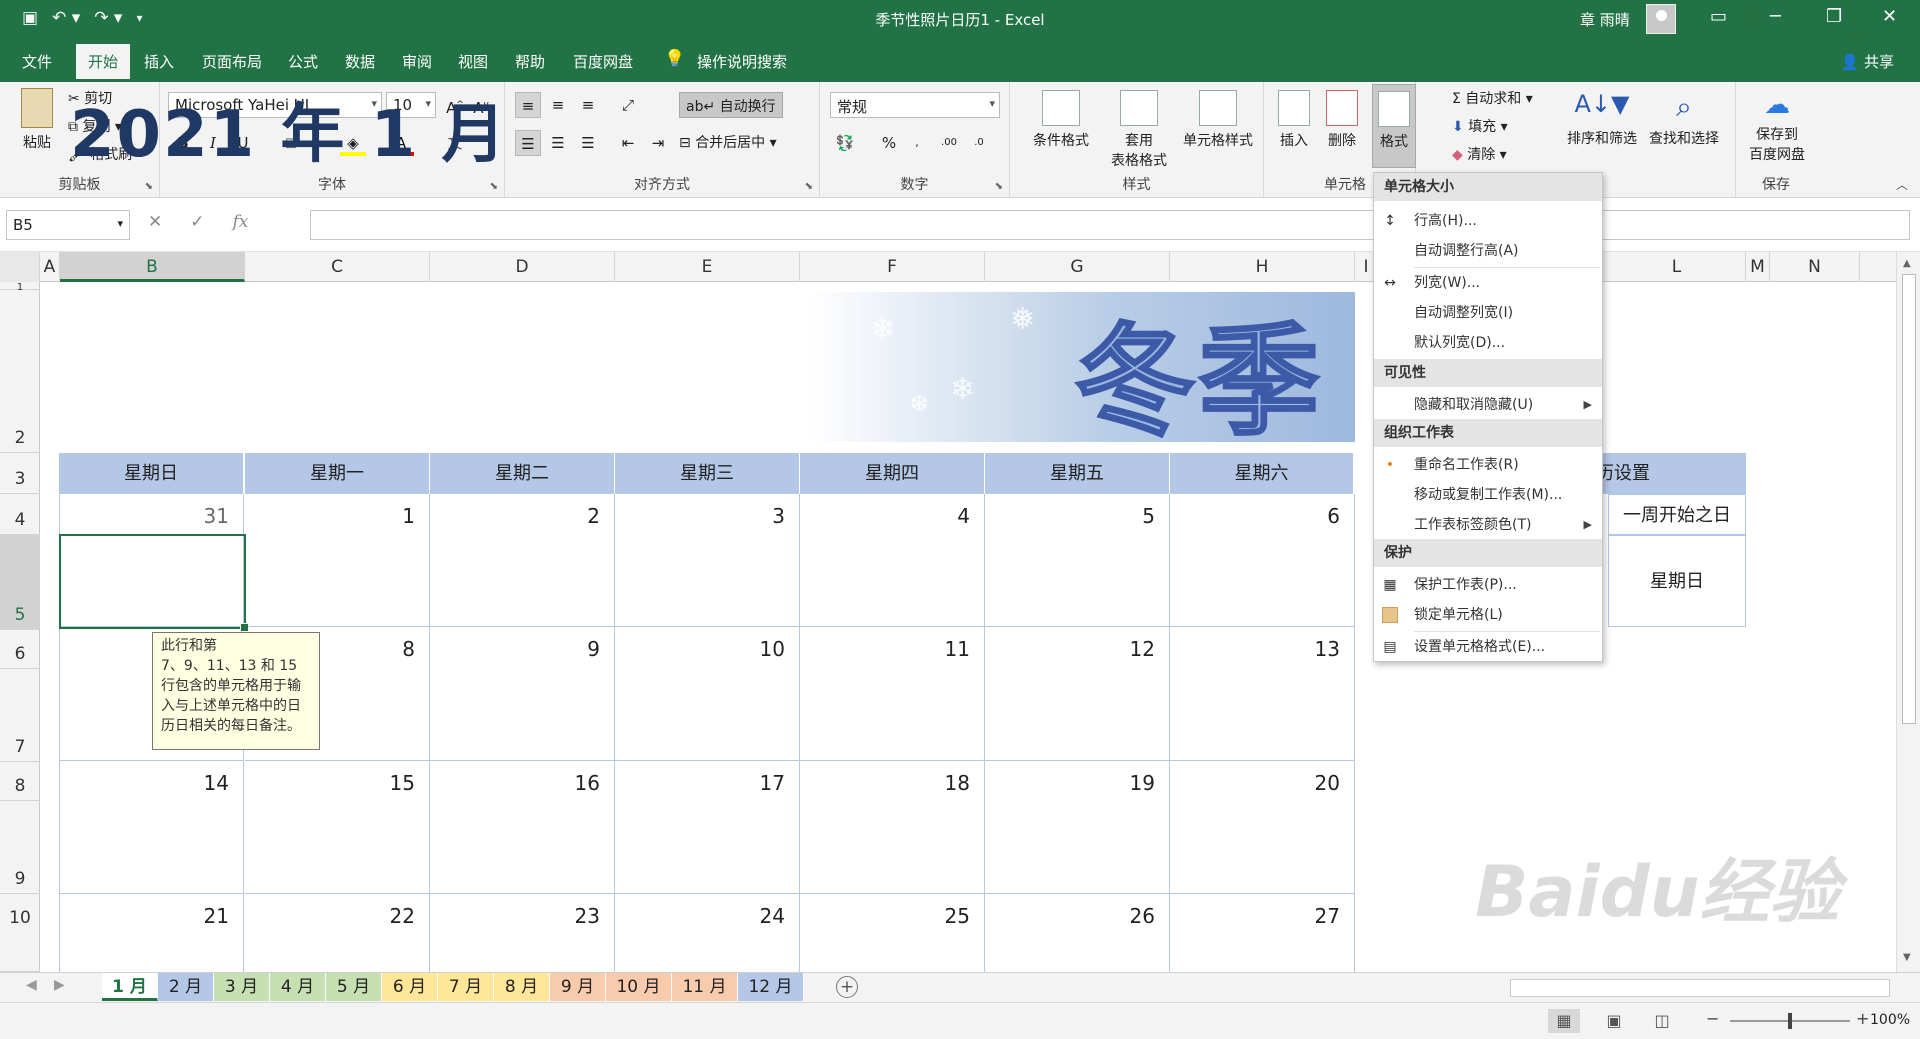 Image resolution: width=1920 pixels, height=1039 pixels. Describe the element at coordinates (20, 514) in the screenshot. I see `row-header-4: 4` at that location.